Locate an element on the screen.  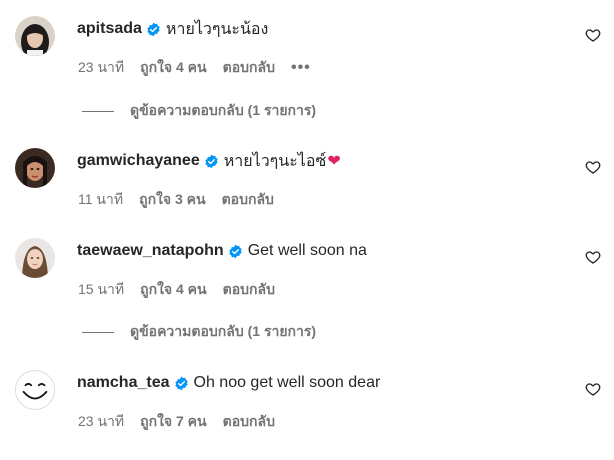
heart-emoji: ❤ is located at coordinates (334, 161).